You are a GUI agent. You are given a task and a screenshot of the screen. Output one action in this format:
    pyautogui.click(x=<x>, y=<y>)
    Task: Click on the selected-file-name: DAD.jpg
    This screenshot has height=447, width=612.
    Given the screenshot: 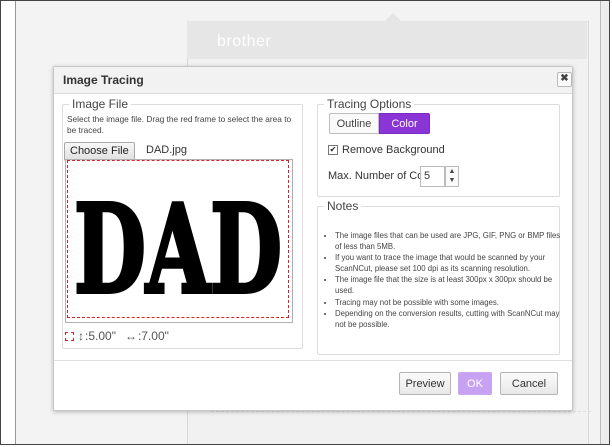 What is the action you would take?
    pyautogui.click(x=166, y=150)
    